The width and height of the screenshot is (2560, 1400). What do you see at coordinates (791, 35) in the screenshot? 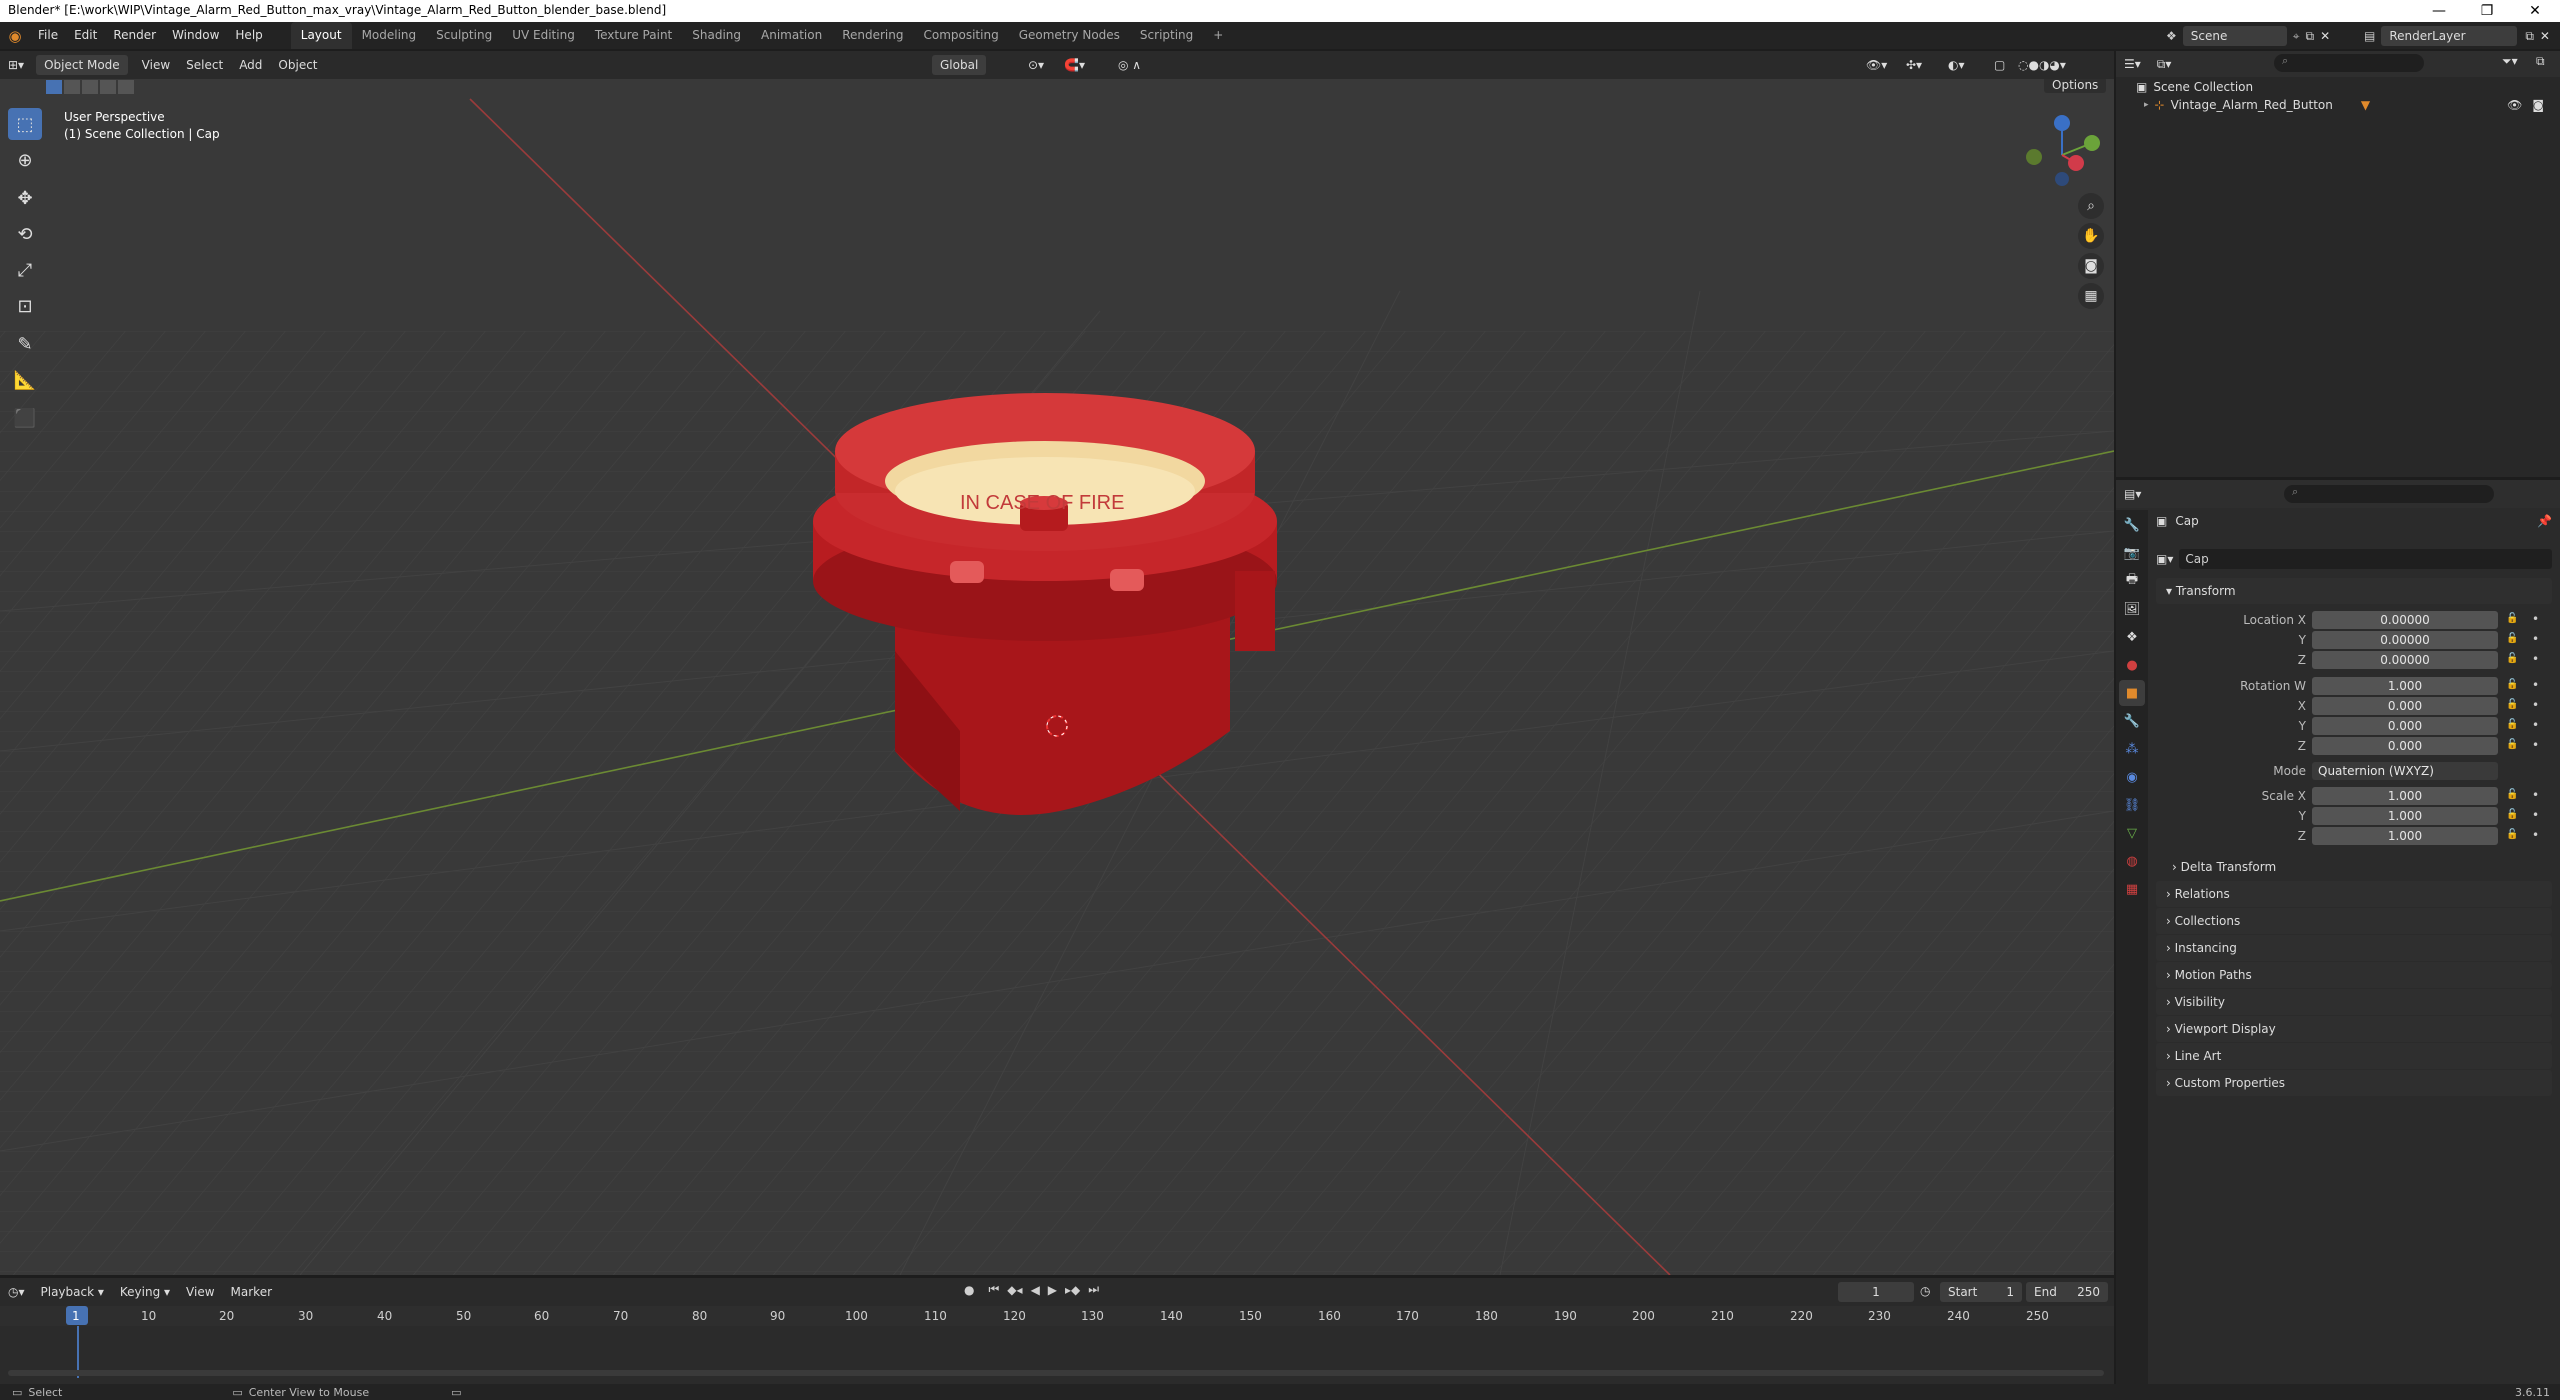
I see `tab-animation: Animation` at bounding box center [791, 35].